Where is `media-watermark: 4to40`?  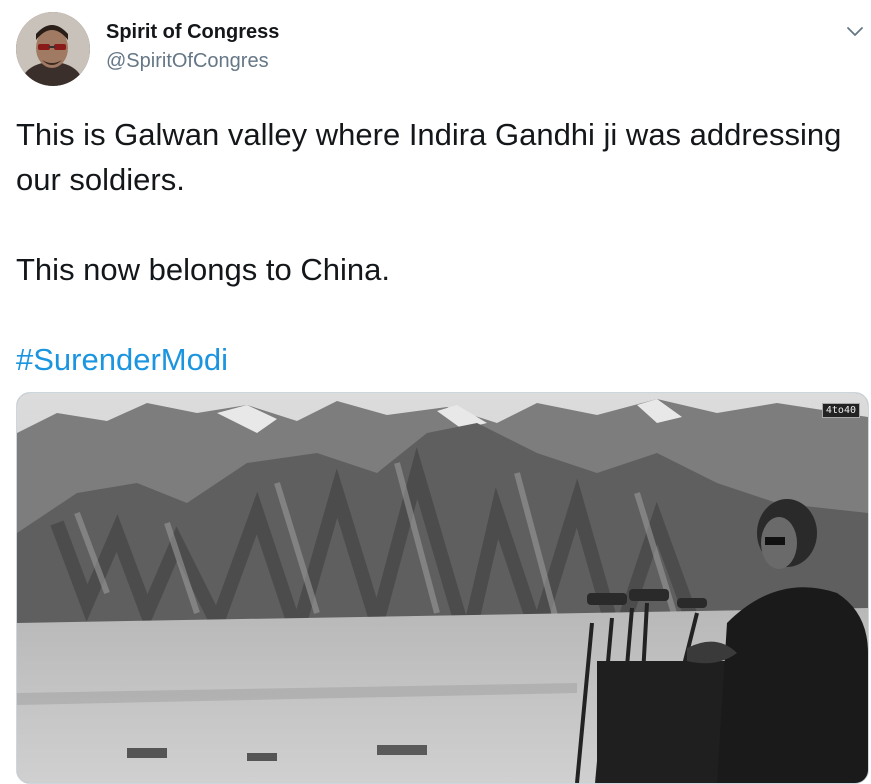
media-watermark: 4to40 is located at coordinates (840, 410).